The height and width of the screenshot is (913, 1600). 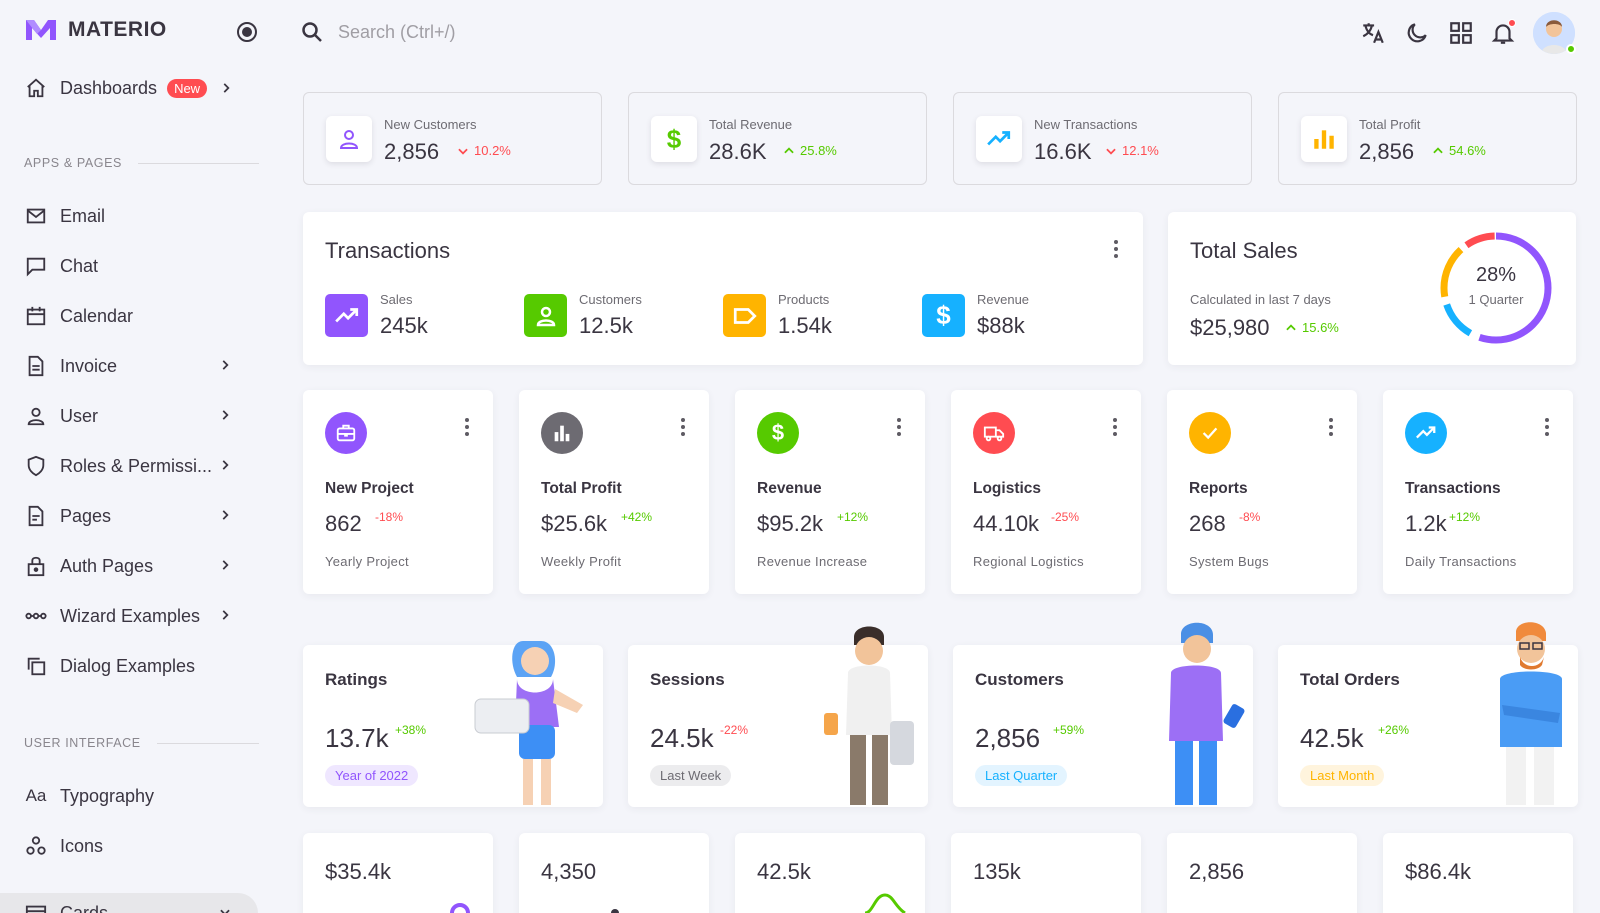 I want to click on sidebar-item-wizard-examples: Wizard Examples, so click(x=140, y=616).